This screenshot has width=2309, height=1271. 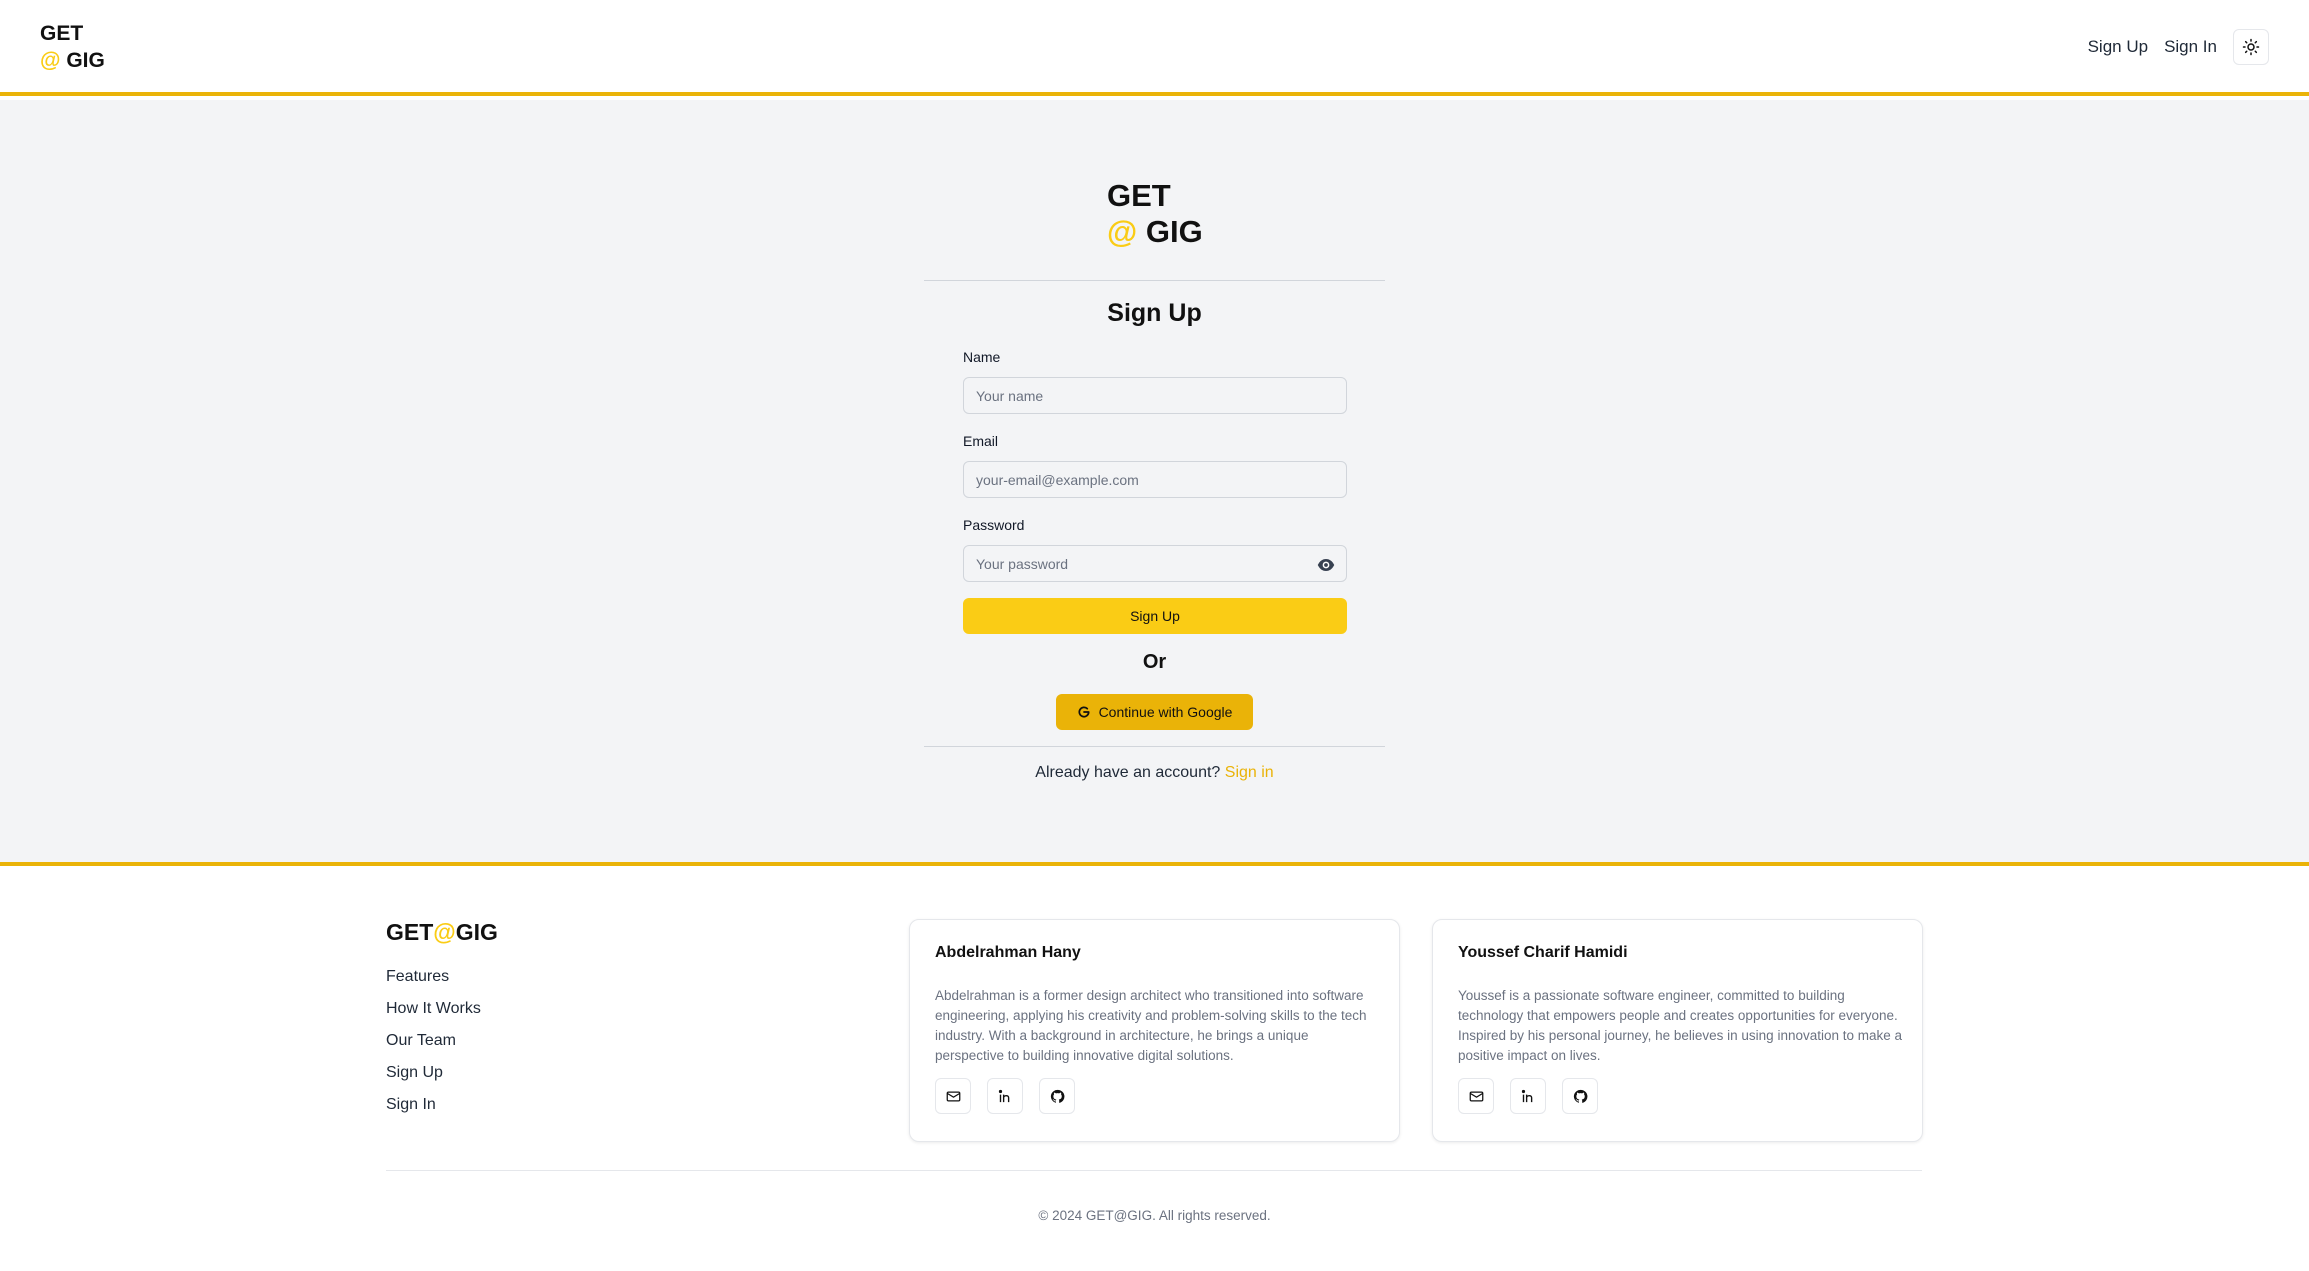 What do you see at coordinates (1543, 952) in the screenshot?
I see `team-member-name: Youssef Charif Hamidi` at bounding box center [1543, 952].